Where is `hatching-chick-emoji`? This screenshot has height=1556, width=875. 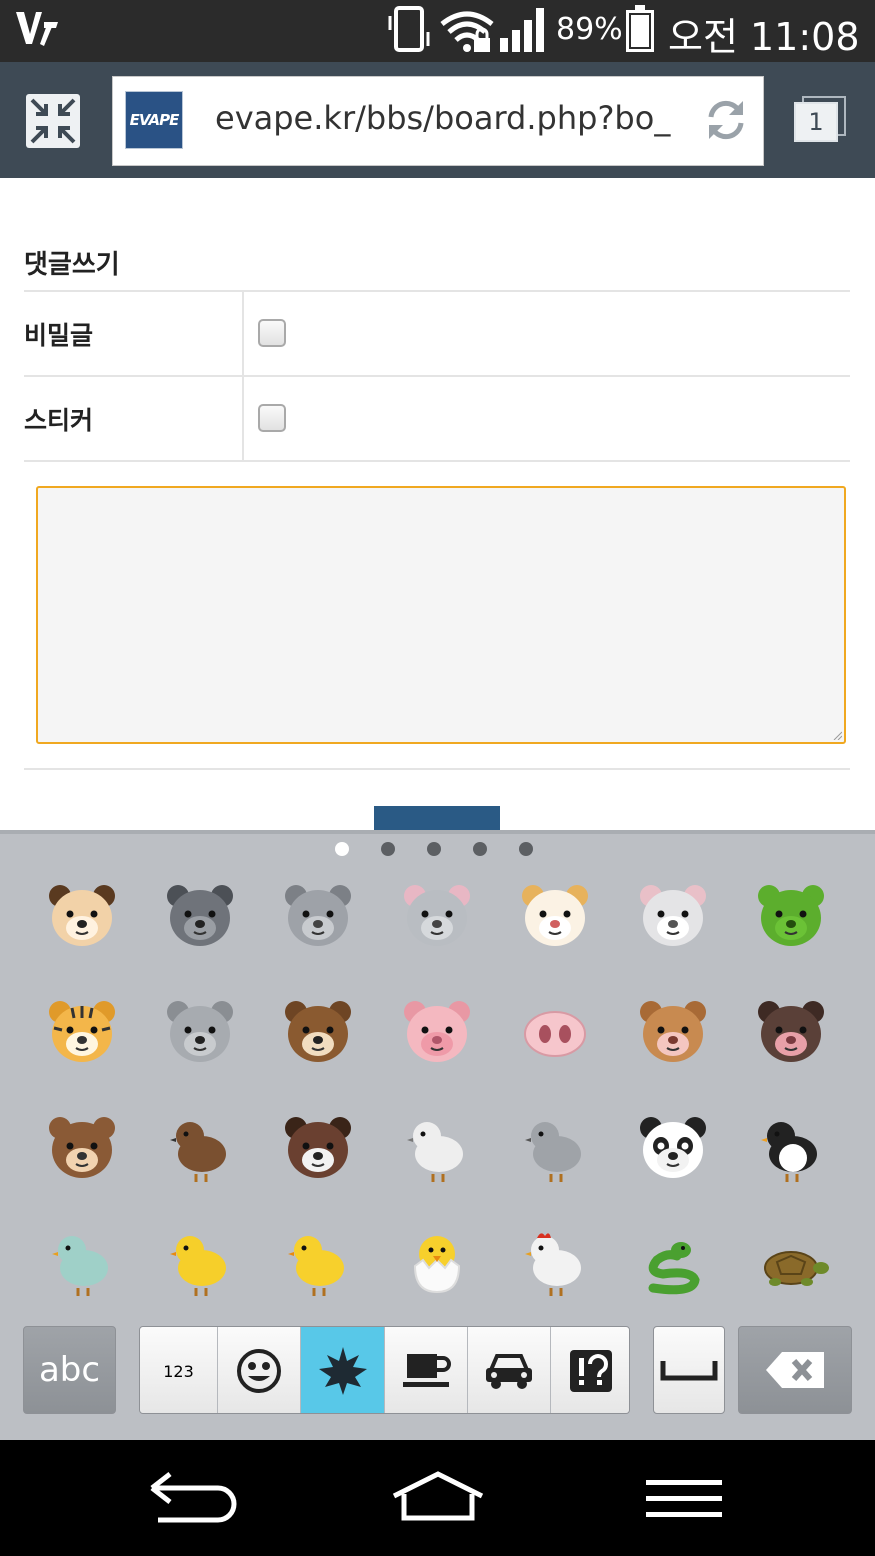
hatching-chick-emoji is located at coordinates (437, 1262).